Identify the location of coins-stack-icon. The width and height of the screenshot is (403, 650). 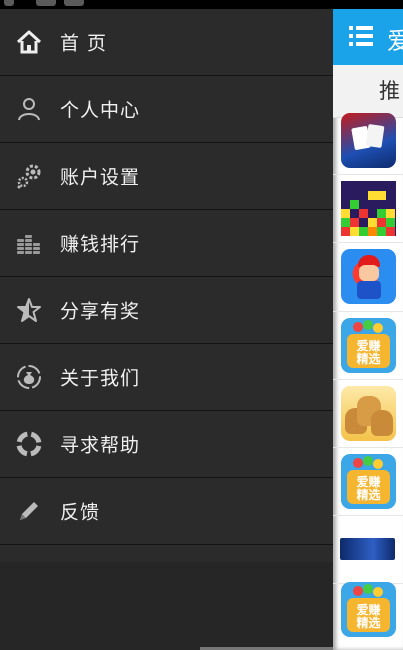
(29, 243).